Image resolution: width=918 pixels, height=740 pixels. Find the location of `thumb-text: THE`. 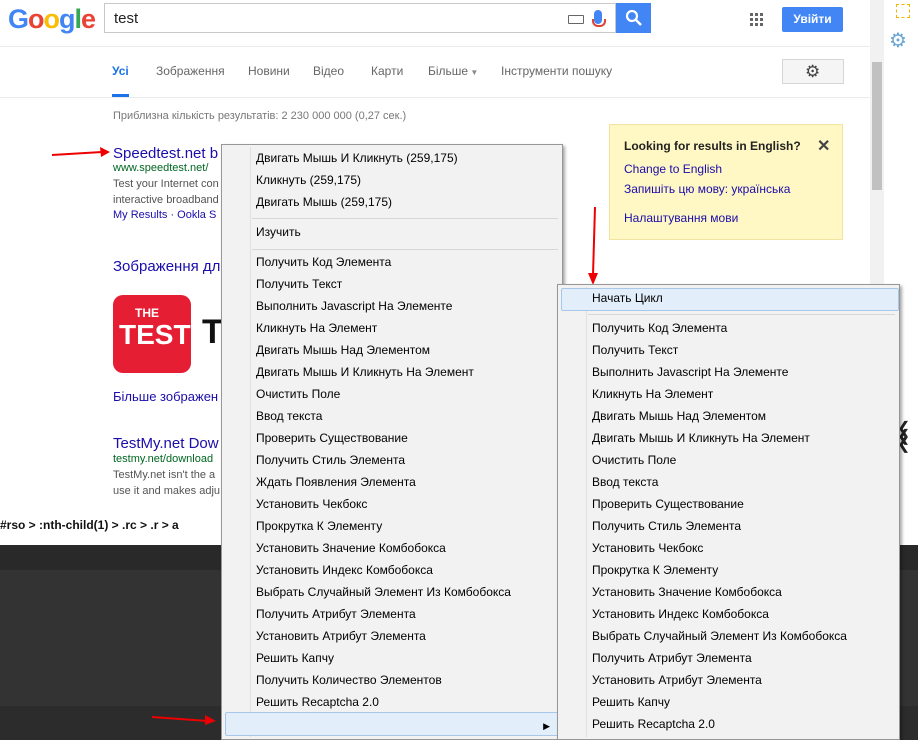

thumb-text: THE is located at coordinates (147, 313).